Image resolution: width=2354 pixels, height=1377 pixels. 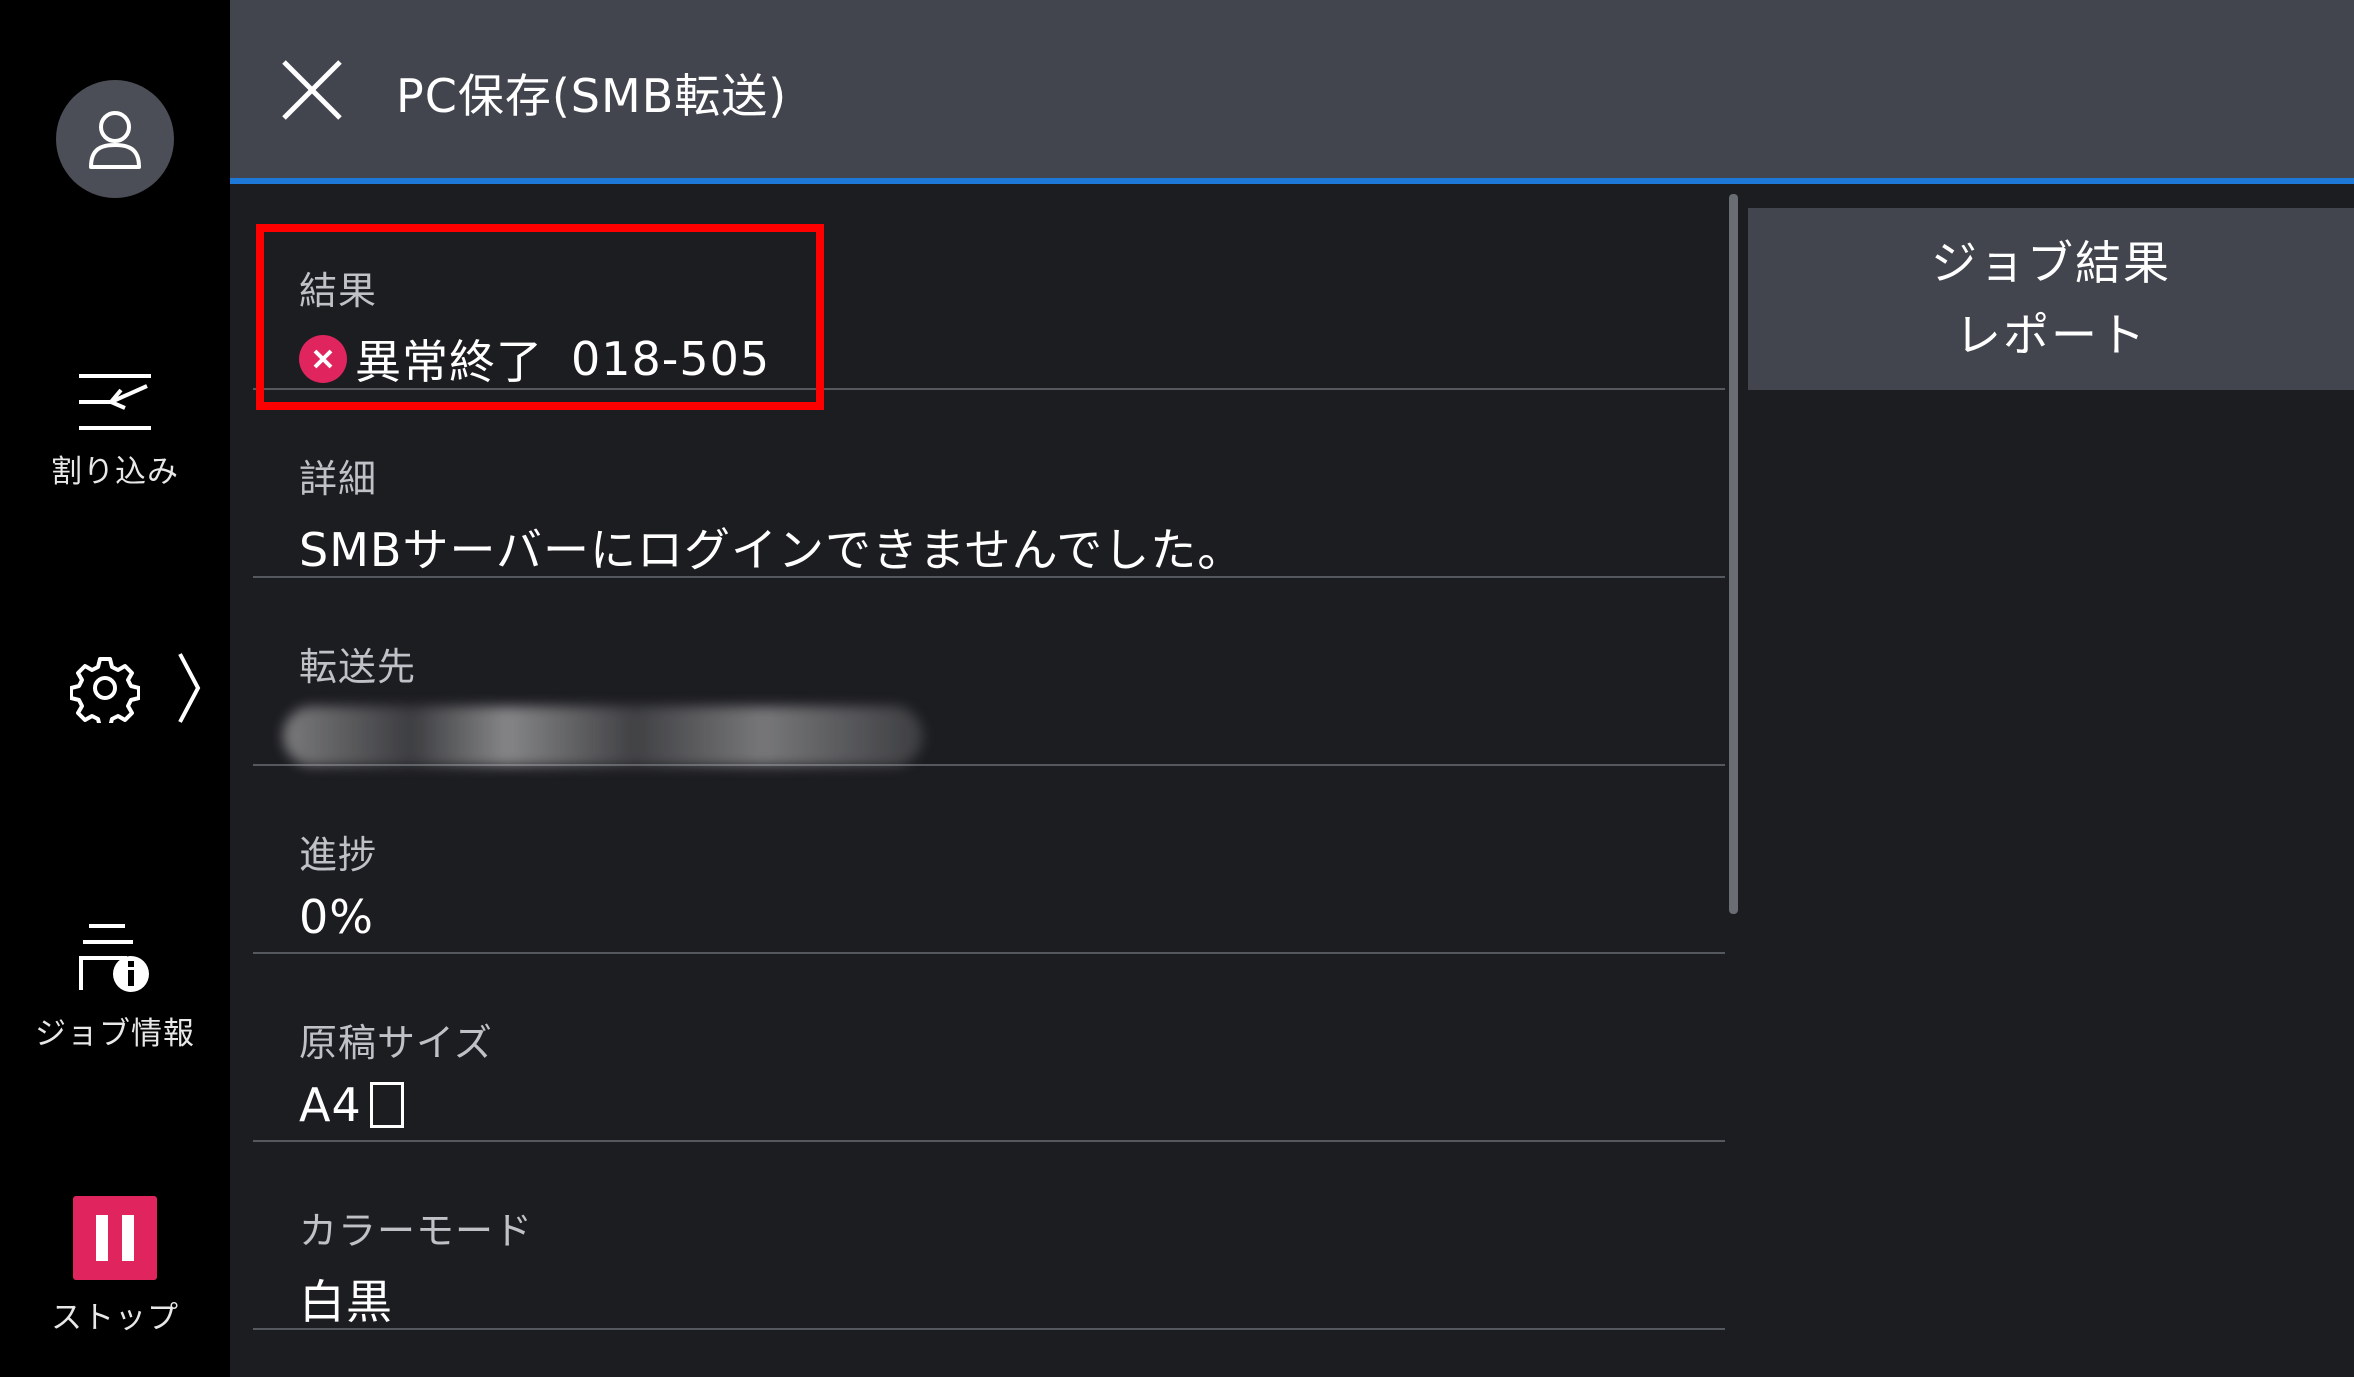 I want to click on job-info-button: ジョブ情報, so click(x=115, y=986).